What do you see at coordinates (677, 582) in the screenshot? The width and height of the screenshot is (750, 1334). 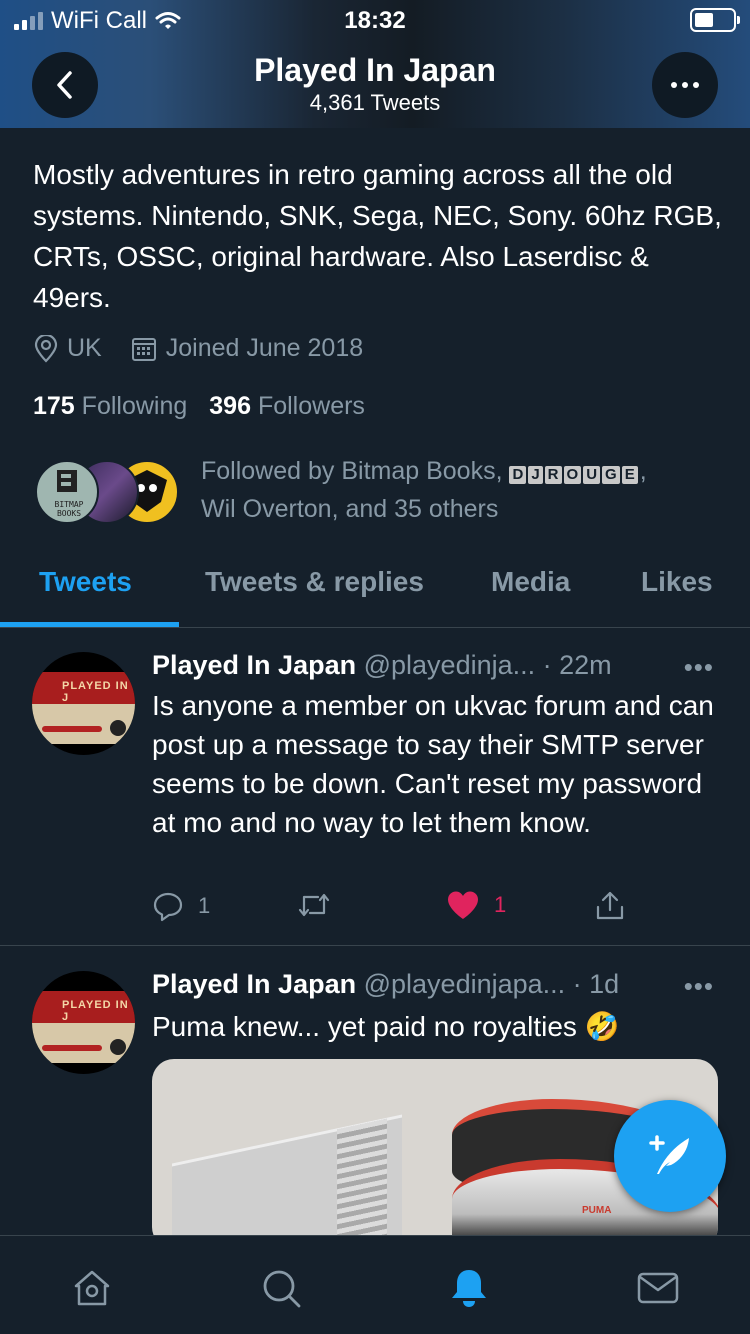 I see `tab-likes: Likes` at bounding box center [677, 582].